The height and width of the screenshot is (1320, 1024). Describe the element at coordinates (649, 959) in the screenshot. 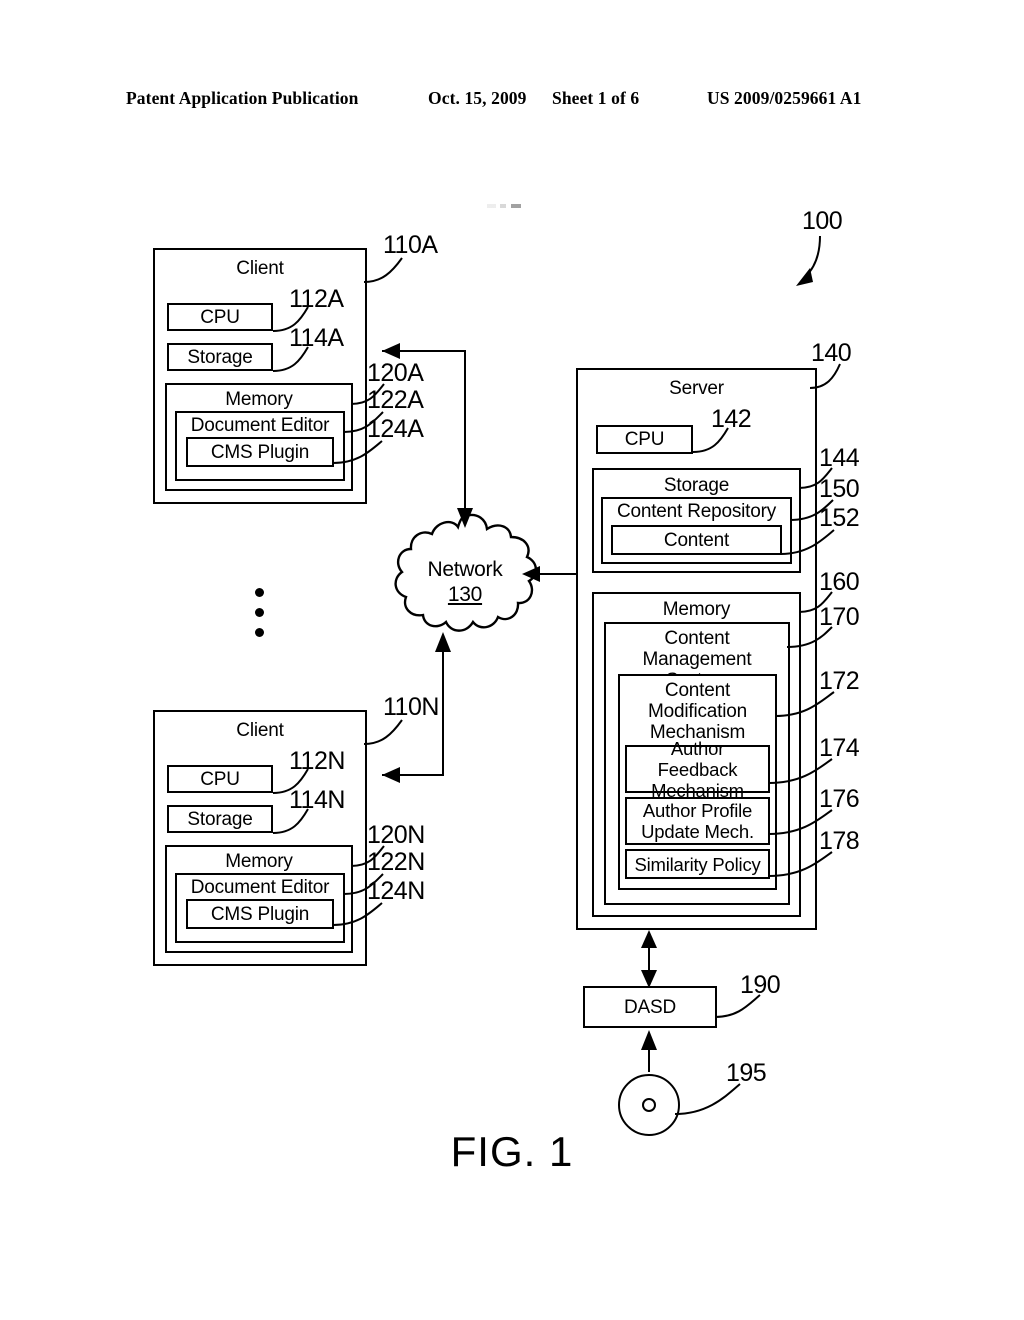

I see `connector-server-dasd` at that location.